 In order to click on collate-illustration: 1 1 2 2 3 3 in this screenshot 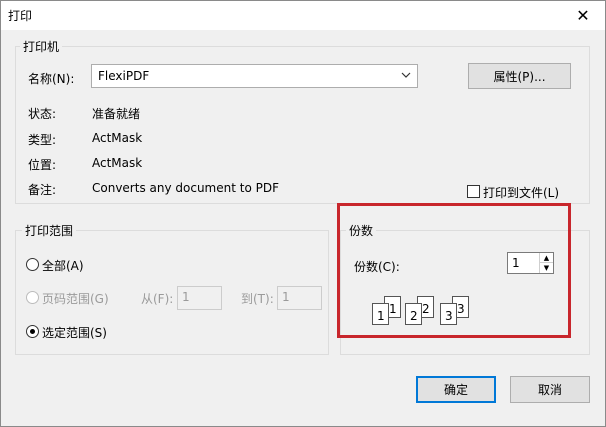, I will do `click(422, 311)`.